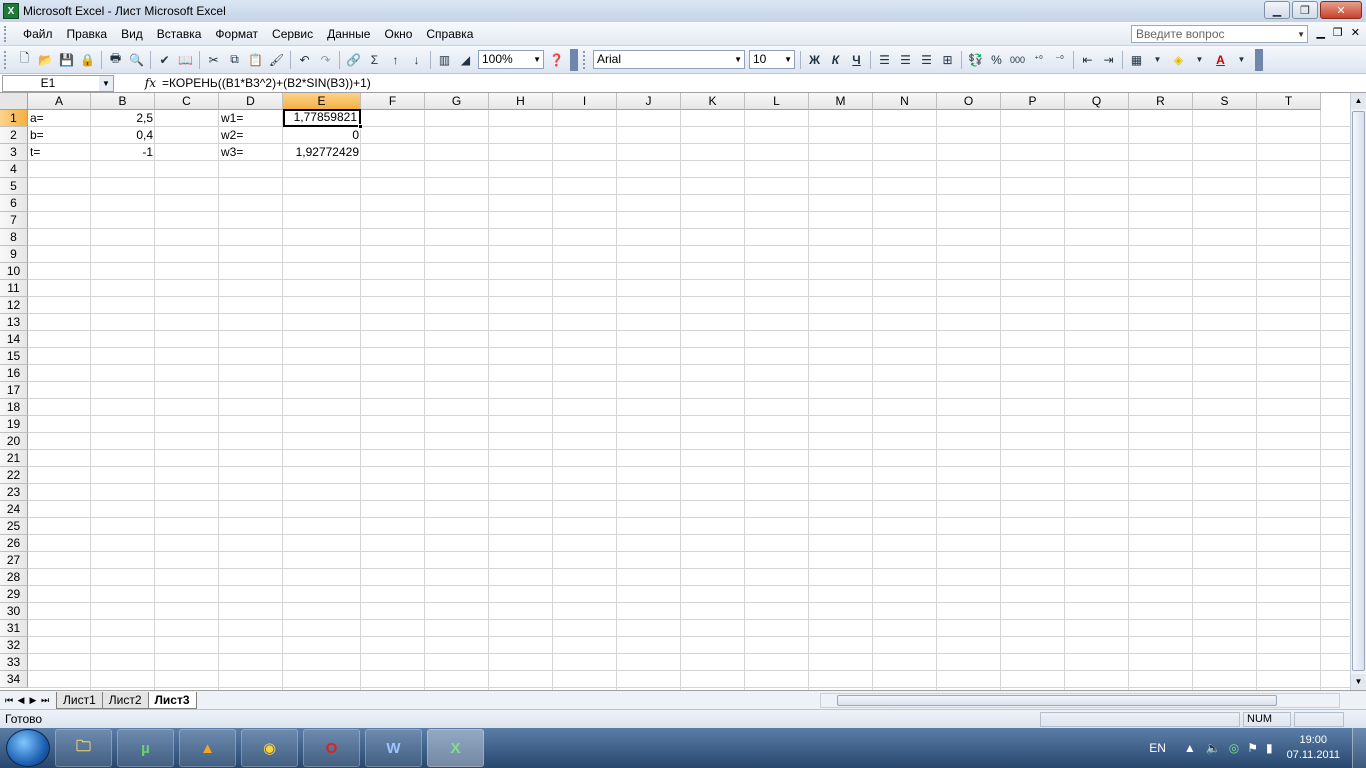 The width and height of the screenshot is (1366, 768). I want to click on fill-color-icon: ◈, so click(1178, 60).